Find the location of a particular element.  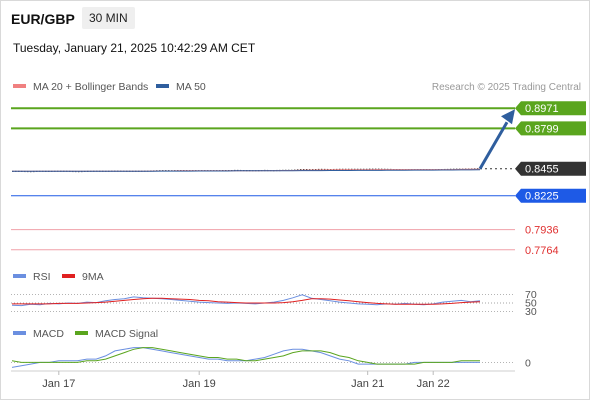

legend-swatch-macd is located at coordinates (19, 333).